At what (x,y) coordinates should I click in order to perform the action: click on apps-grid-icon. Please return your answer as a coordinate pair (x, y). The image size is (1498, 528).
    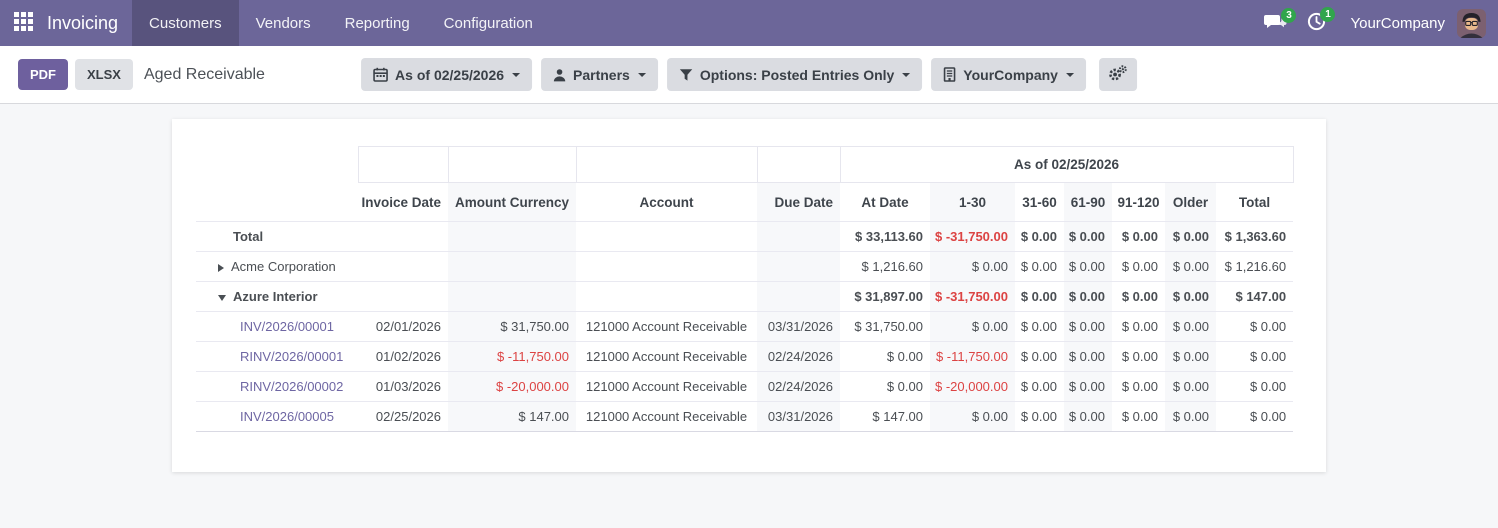
    Looking at the image, I should click on (23, 23).